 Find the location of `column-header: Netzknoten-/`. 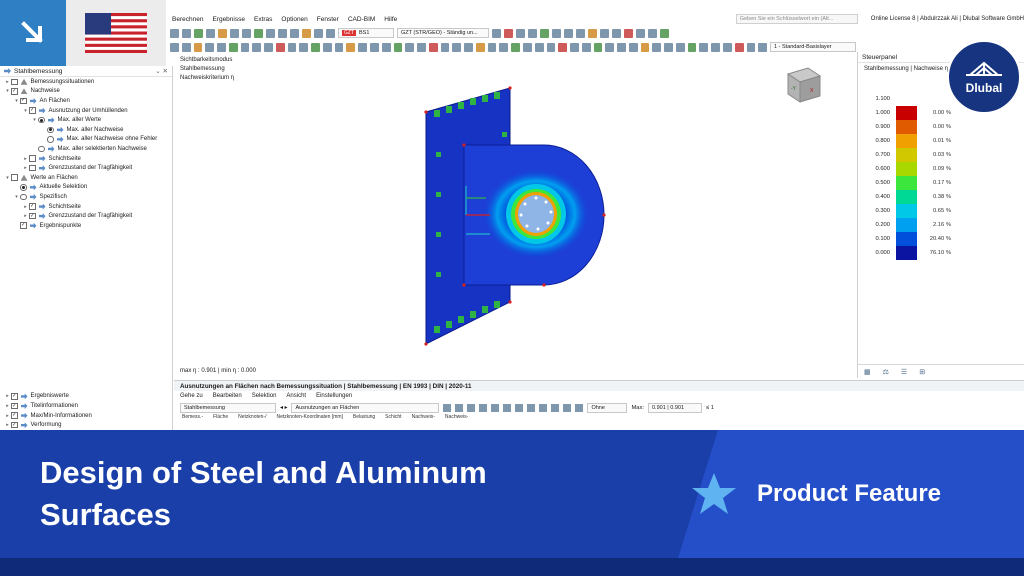

column-header: Netzknoten-/ is located at coordinates (252, 418).